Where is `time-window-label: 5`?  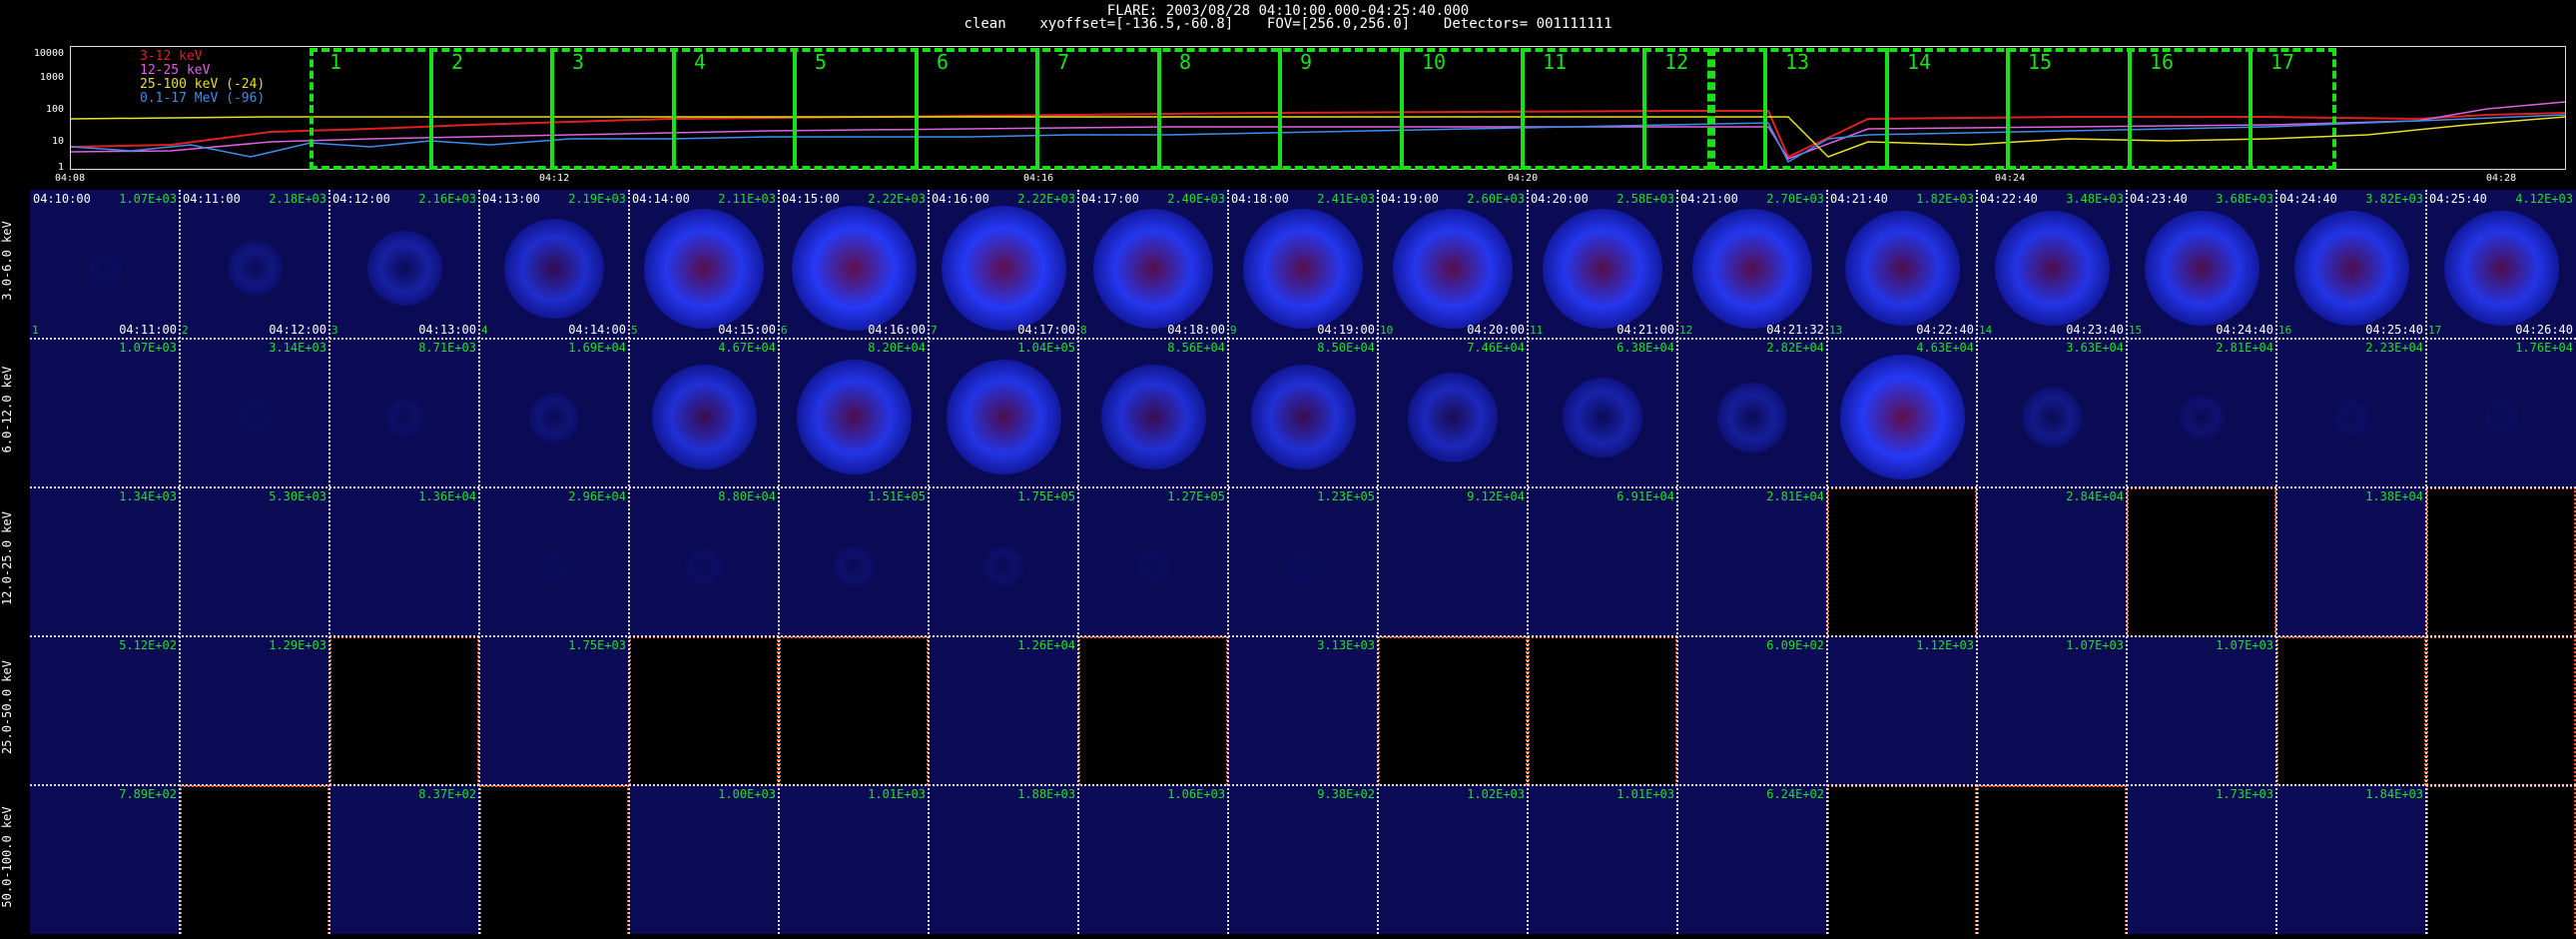
time-window-label: 5 is located at coordinates (821, 62).